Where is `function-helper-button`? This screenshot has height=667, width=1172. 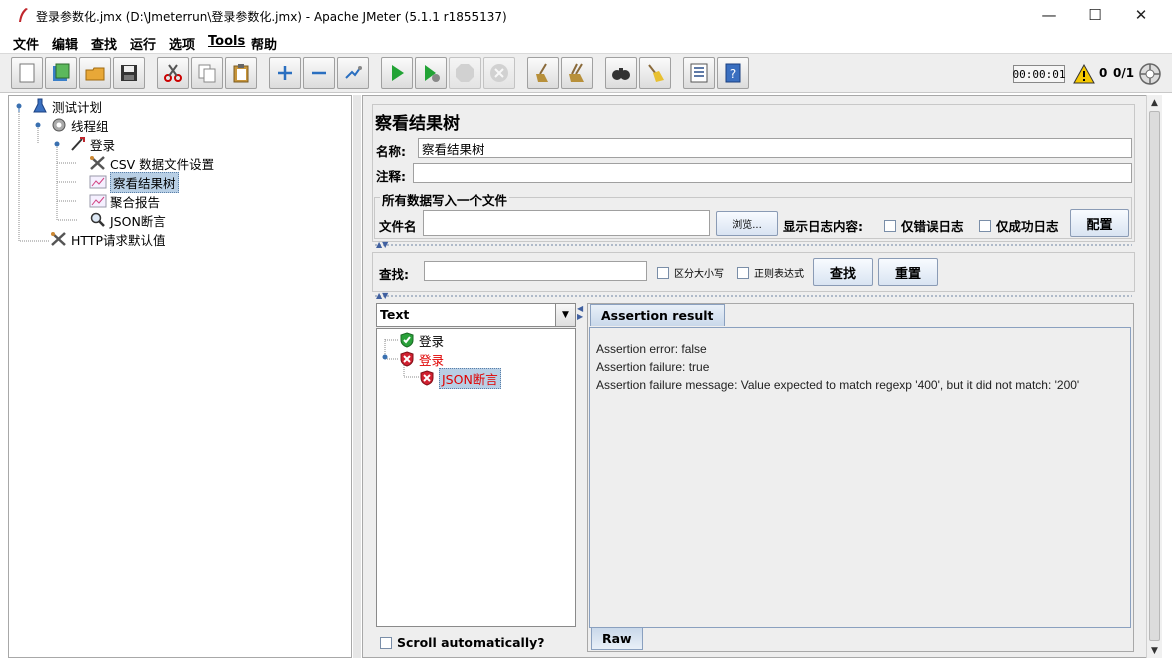
function-helper-button is located at coordinates (699, 73).